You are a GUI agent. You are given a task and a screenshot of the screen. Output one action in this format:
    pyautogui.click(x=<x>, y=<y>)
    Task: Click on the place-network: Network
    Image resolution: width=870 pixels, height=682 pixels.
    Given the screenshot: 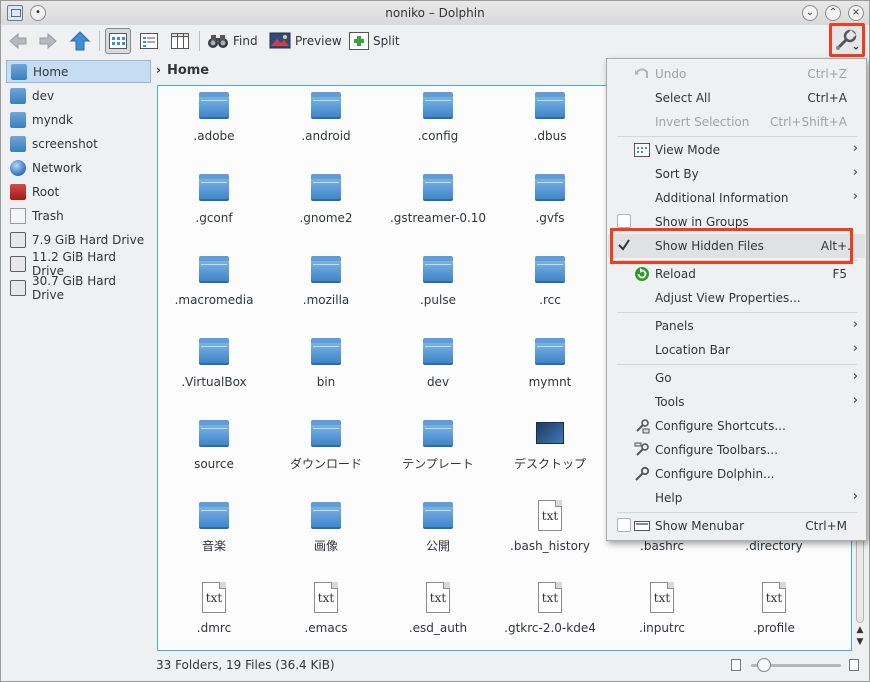 What is the action you would take?
    pyautogui.click(x=78, y=167)
    